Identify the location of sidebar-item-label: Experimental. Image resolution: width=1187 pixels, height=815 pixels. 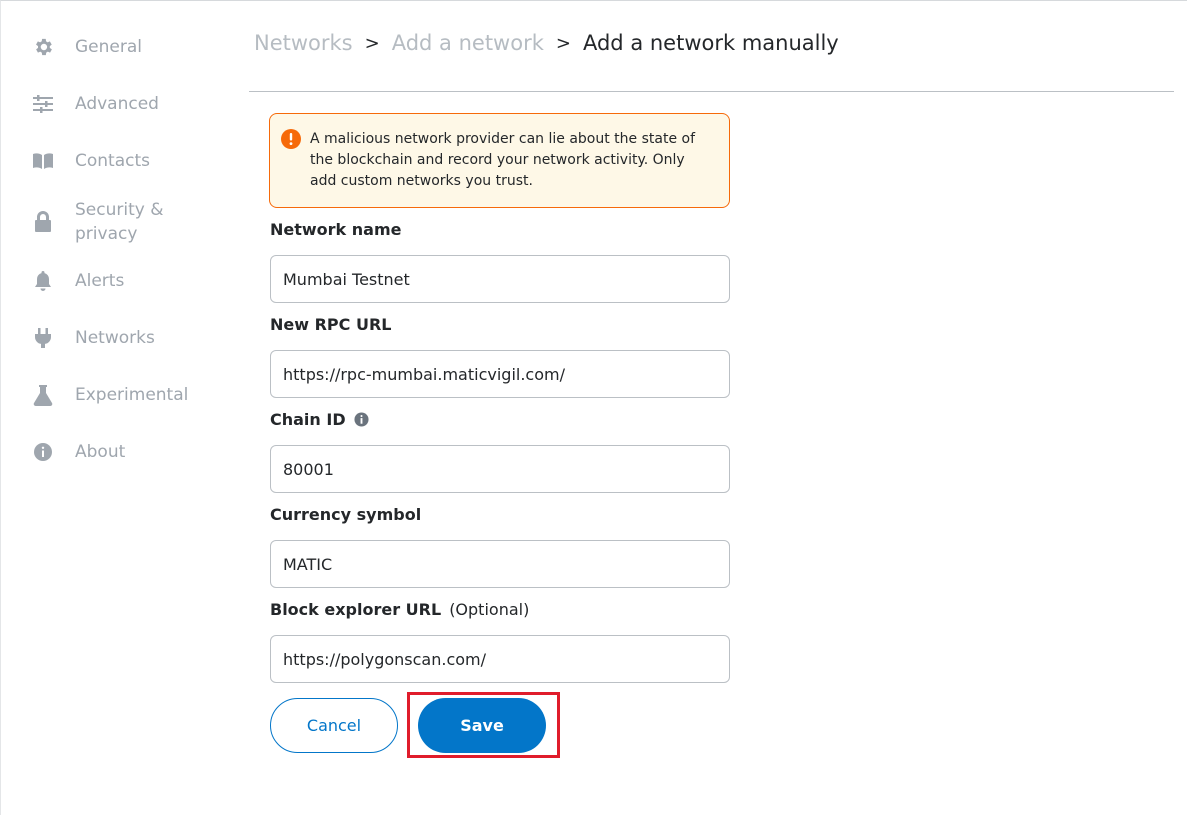
(132, 395).